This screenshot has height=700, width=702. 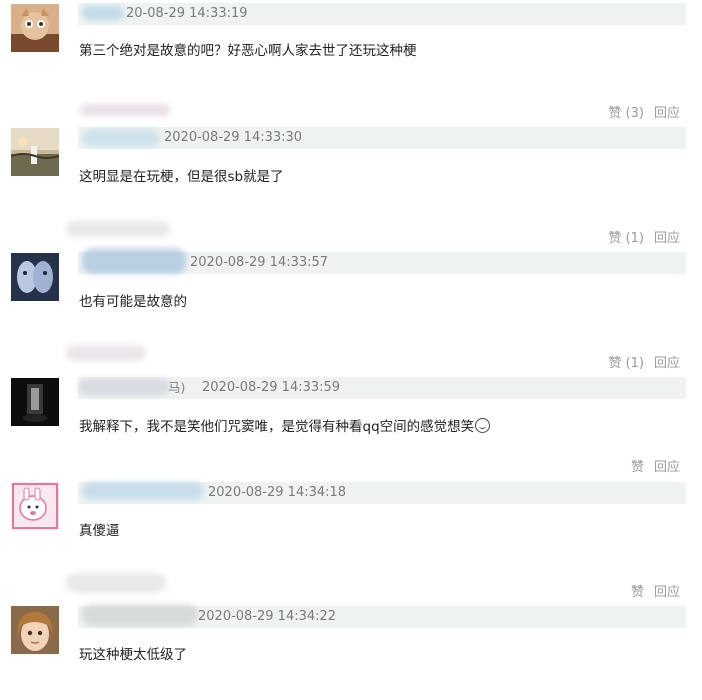 What do you see at coordinates (271, 387) in the screenshot?
I see `comment-timestamp: 2020-08-29 14:33:59` at bounding box center [271, 387].